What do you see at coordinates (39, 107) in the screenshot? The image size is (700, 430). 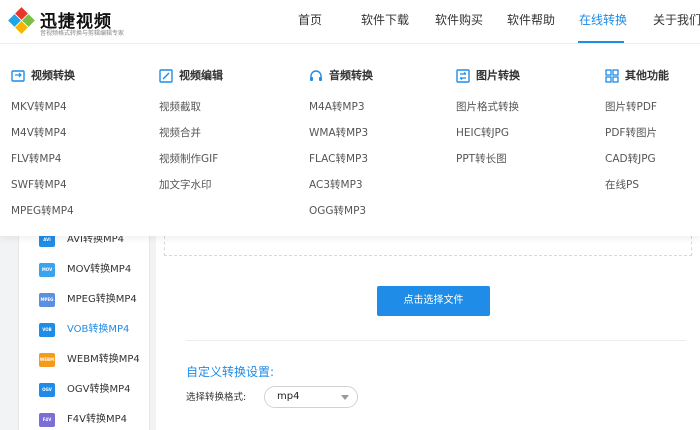 I see `menu-item-mkv-mp4: MKV转MP4` at bounding box center [39, 107].